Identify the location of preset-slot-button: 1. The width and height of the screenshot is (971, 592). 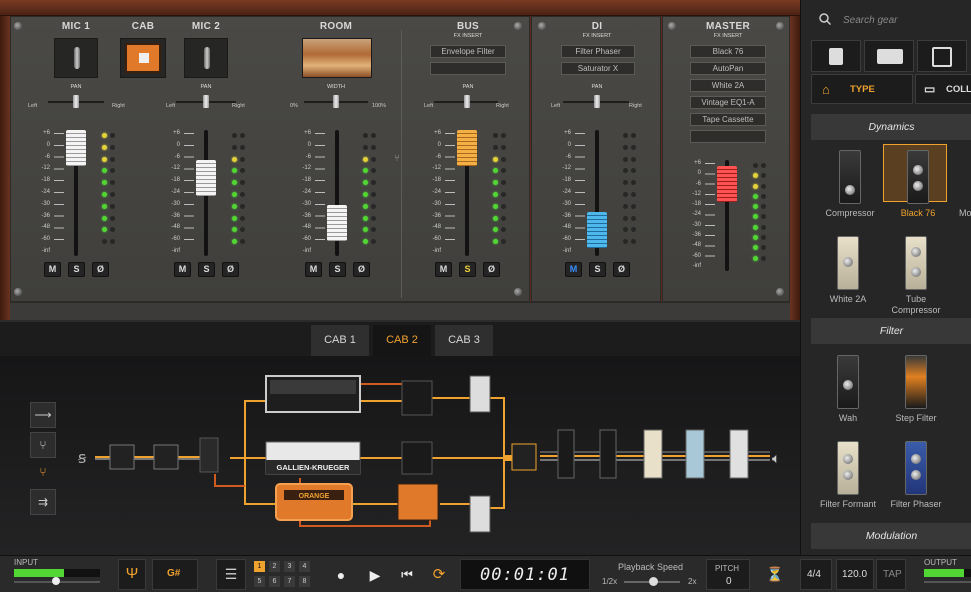
(259, 566).